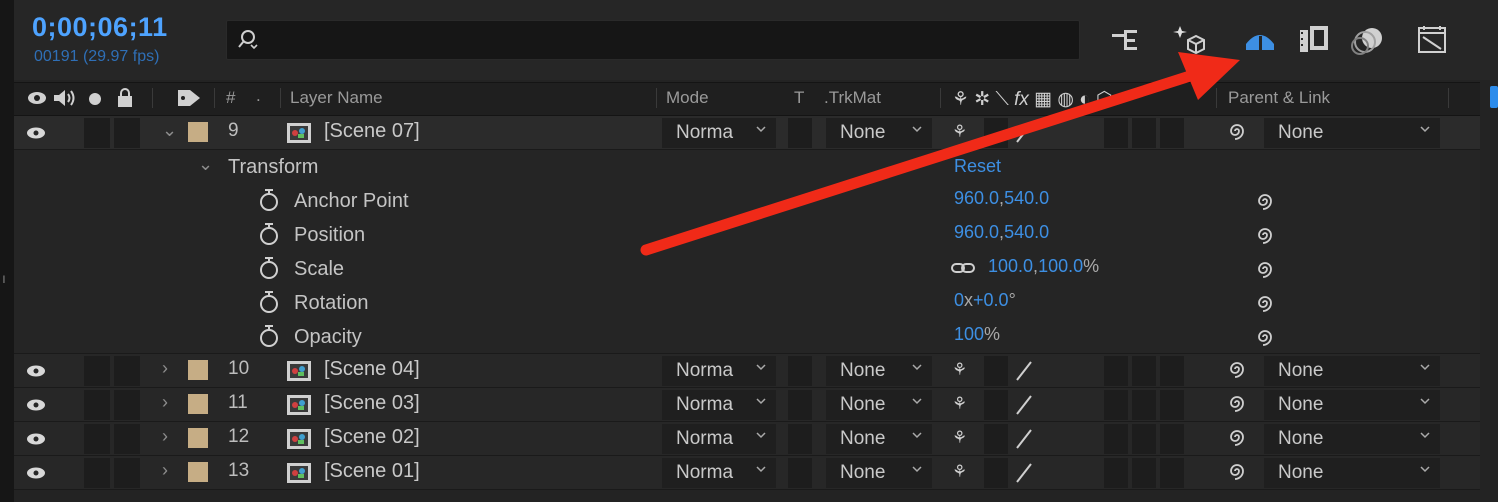 The image size is (1498, 502). I want to click on layer-name: [Scene 01], so click(372, 471).